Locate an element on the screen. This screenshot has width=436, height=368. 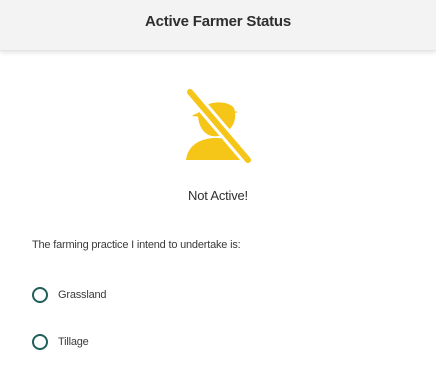
page-title: Active Farmer Status is located at coordinates (218, 21).